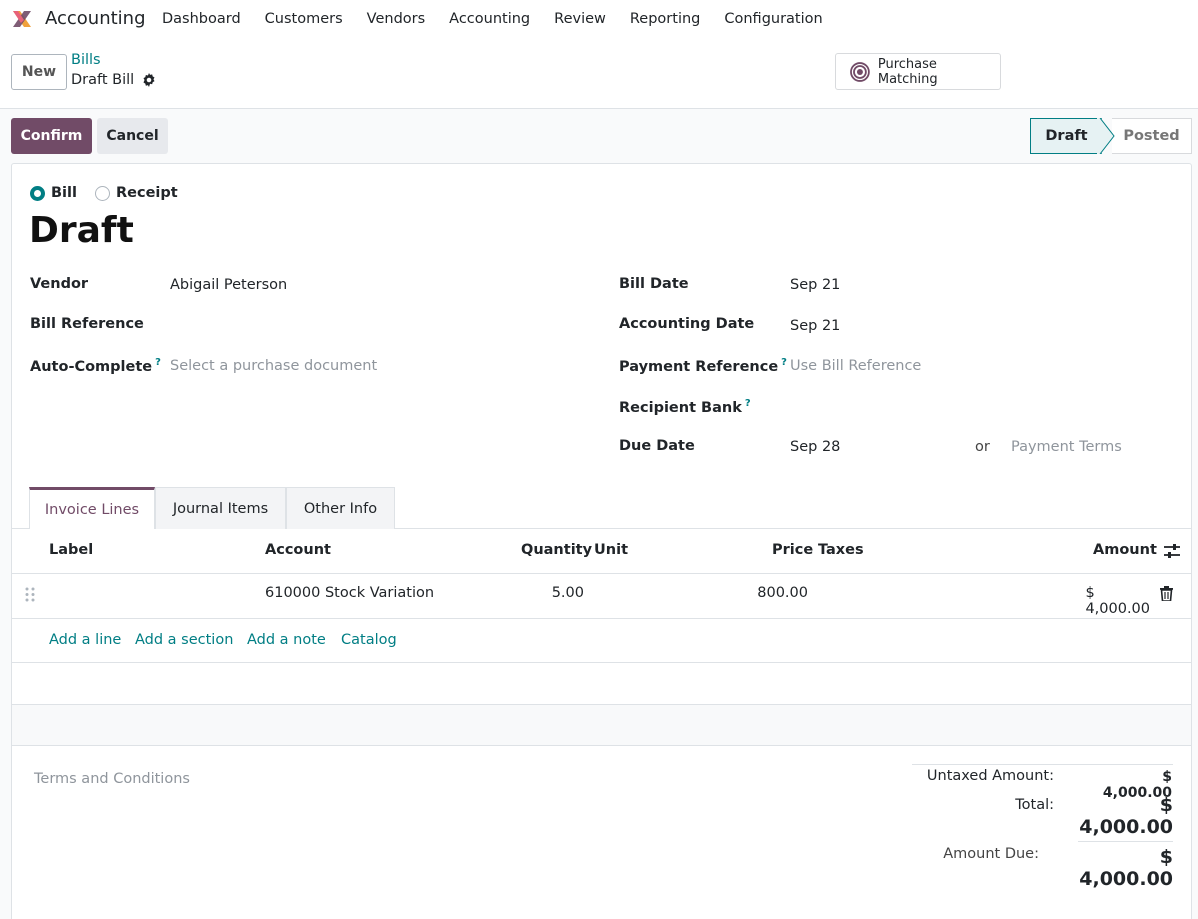 This screenshot has width=1198, height=919. Describe the element at coordinates (64, 193) in the screenshot. I see `radio-bill-label: Bill` at that location.